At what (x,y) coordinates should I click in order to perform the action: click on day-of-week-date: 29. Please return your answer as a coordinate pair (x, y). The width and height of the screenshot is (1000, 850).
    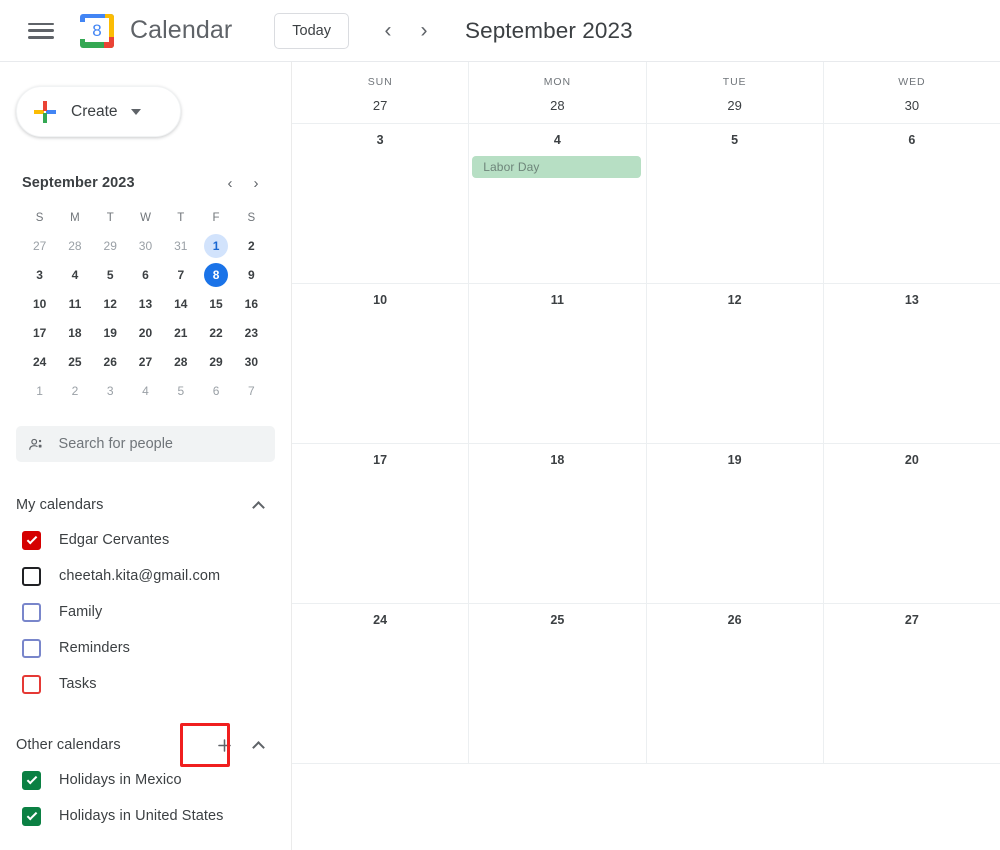
    Looking at the image, I should click on (734, 105).